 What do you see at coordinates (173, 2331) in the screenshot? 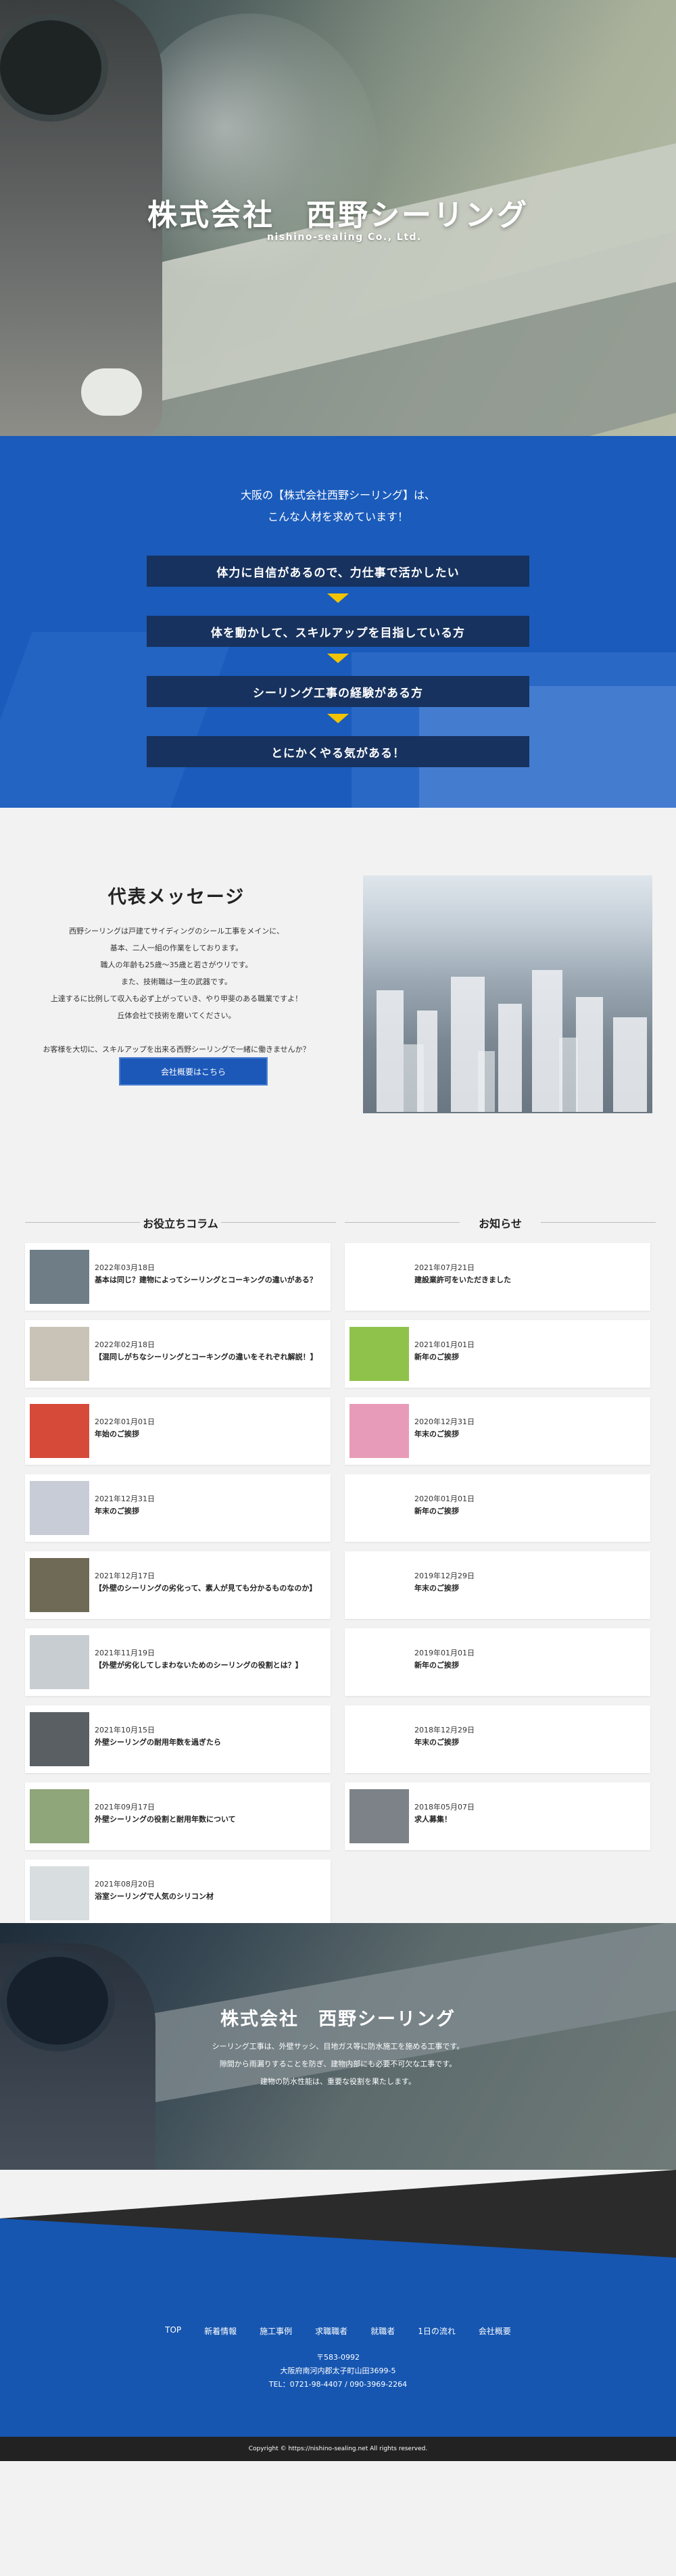
I see `footer-nav-top: TOP` at bounding box center [173, 2331].